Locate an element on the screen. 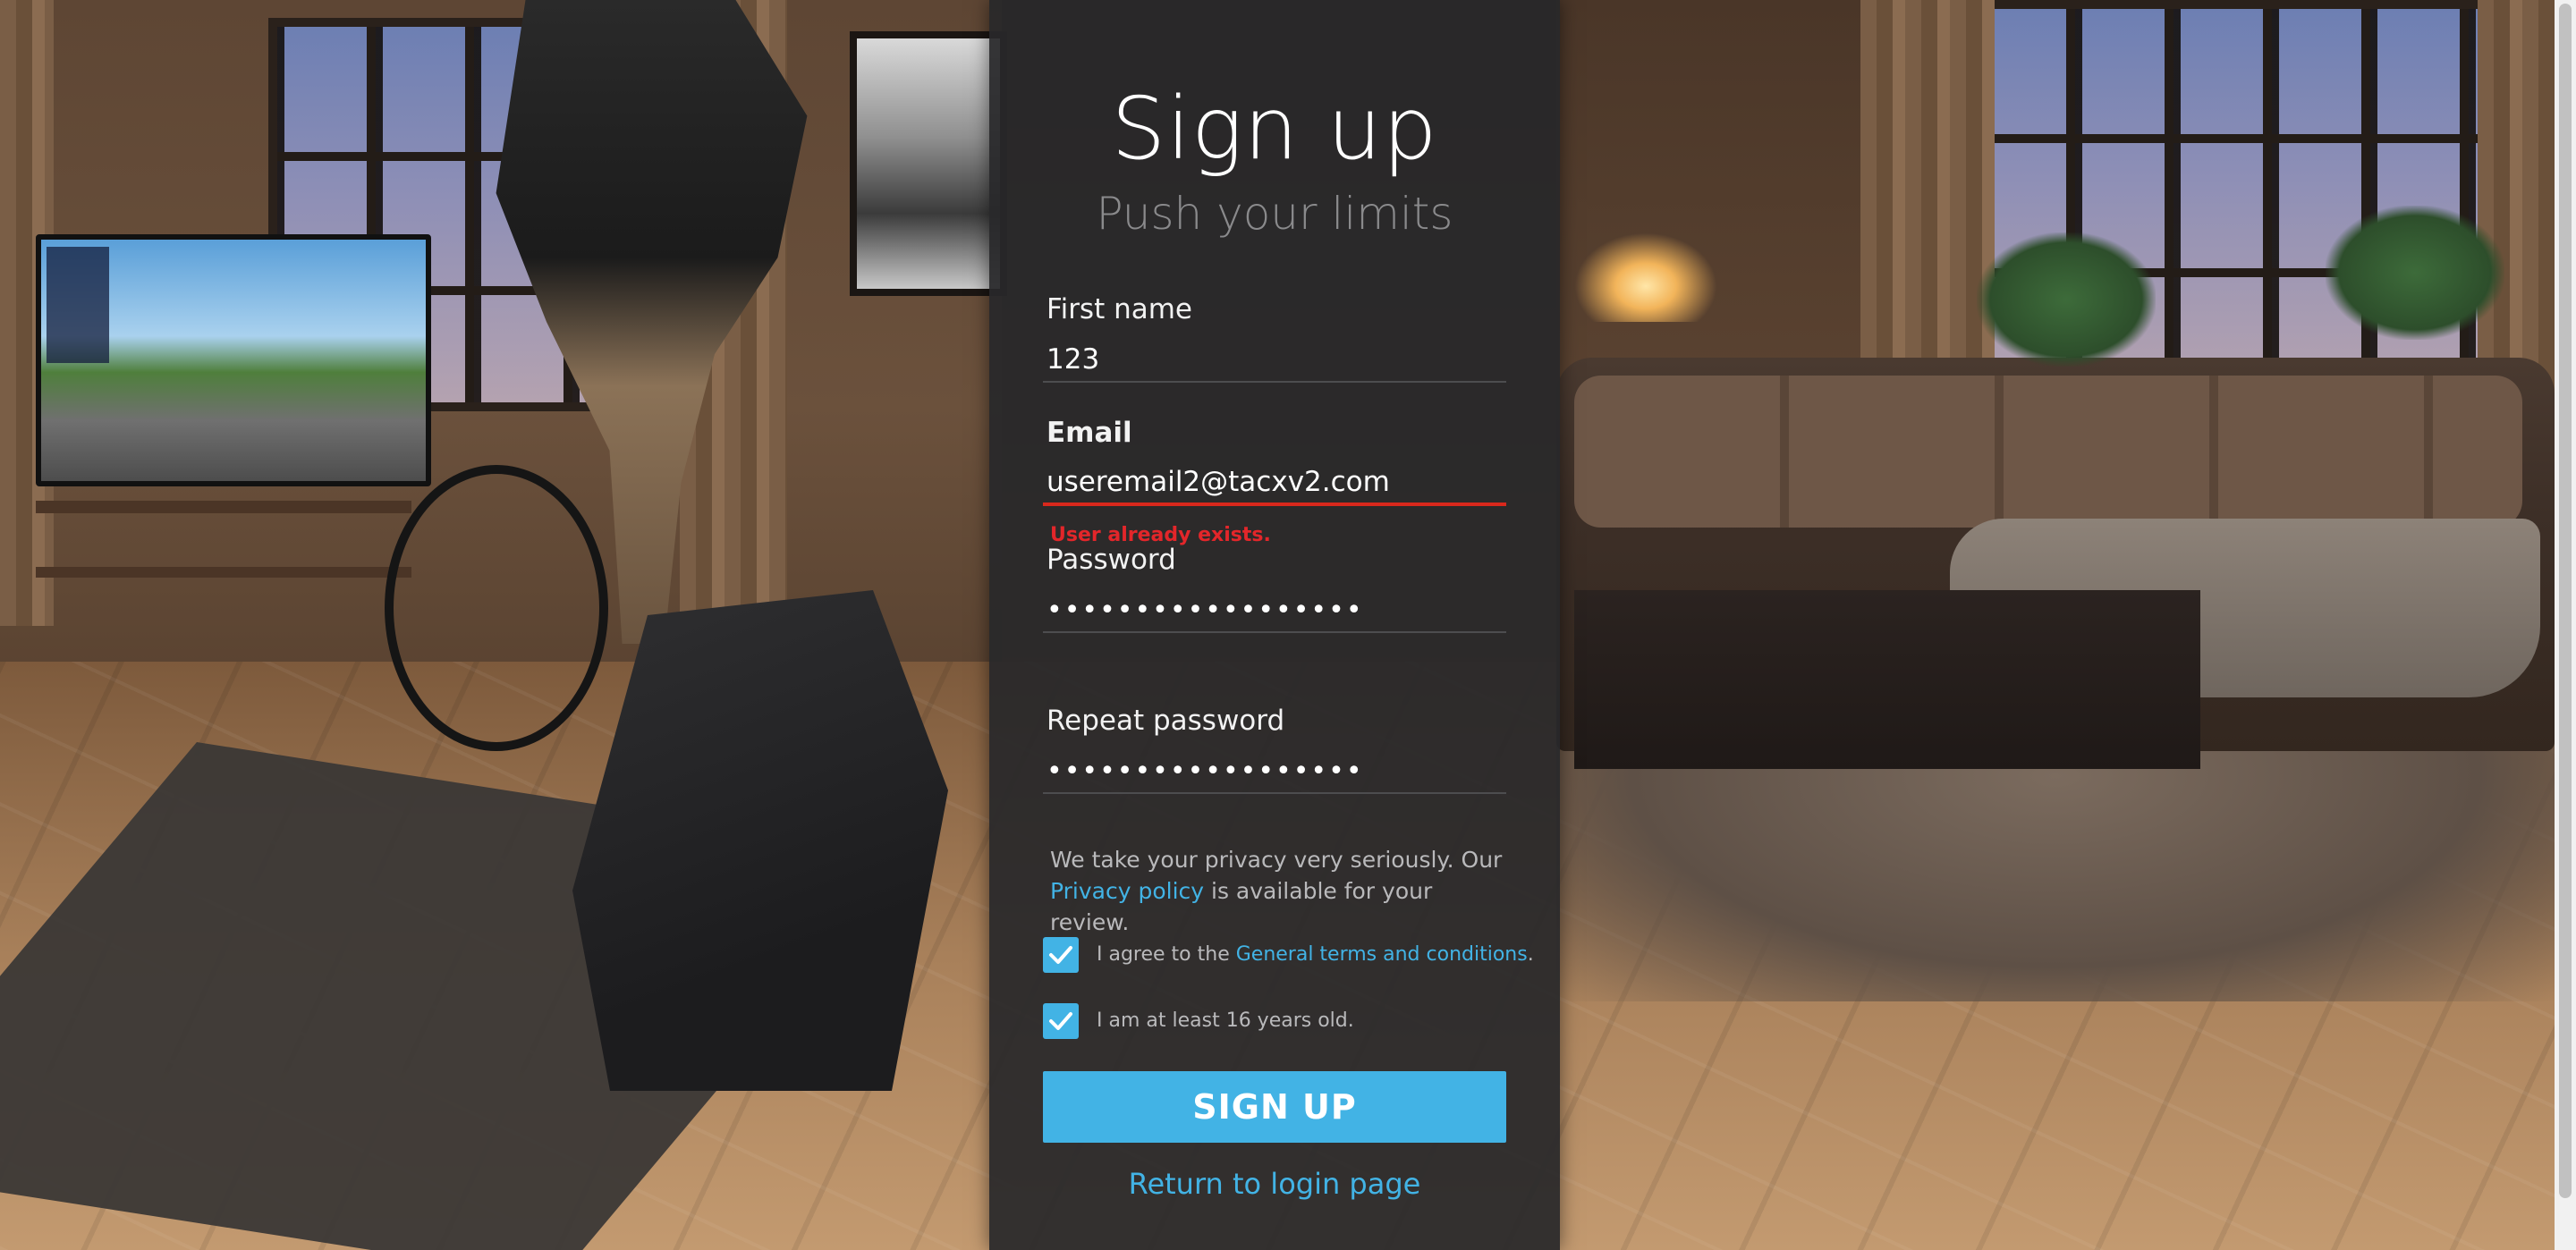 The height and width of the screenshot is (1250, 2576). background-sofa-cushions is located at coordinates (2048, 452).